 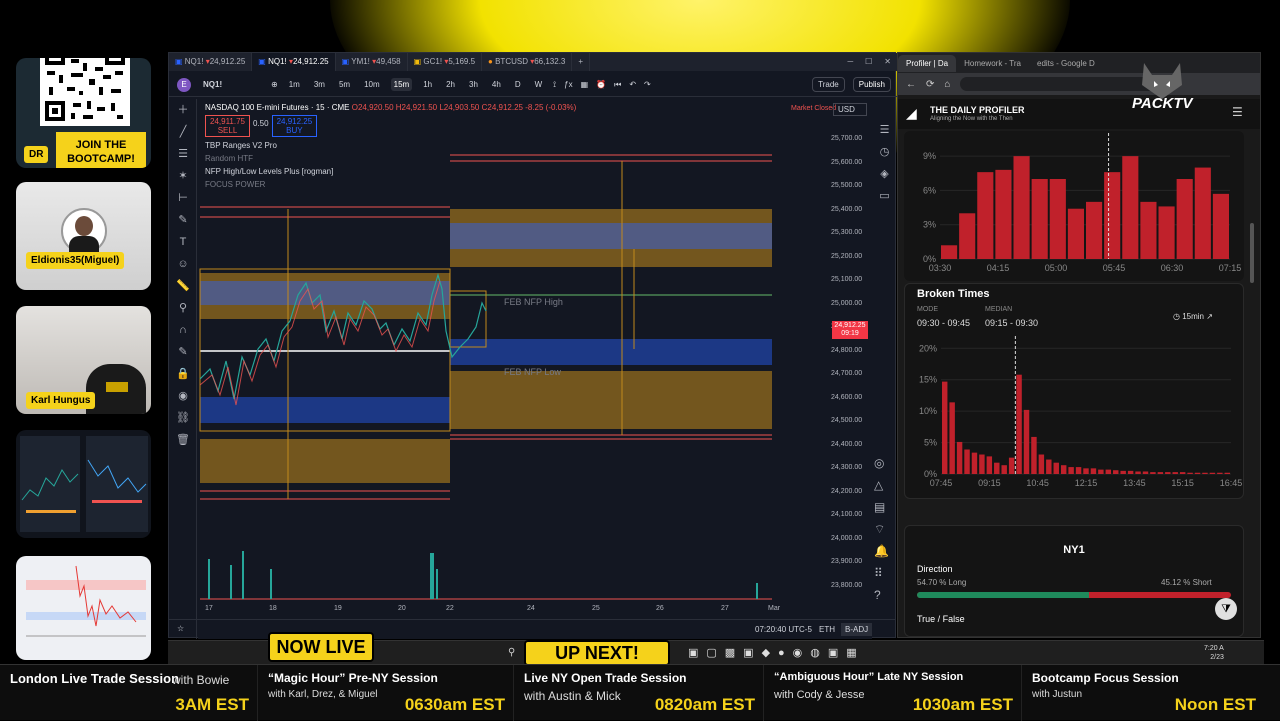 I want to click on clock-icon: ◷, so click(x=884, y=156).